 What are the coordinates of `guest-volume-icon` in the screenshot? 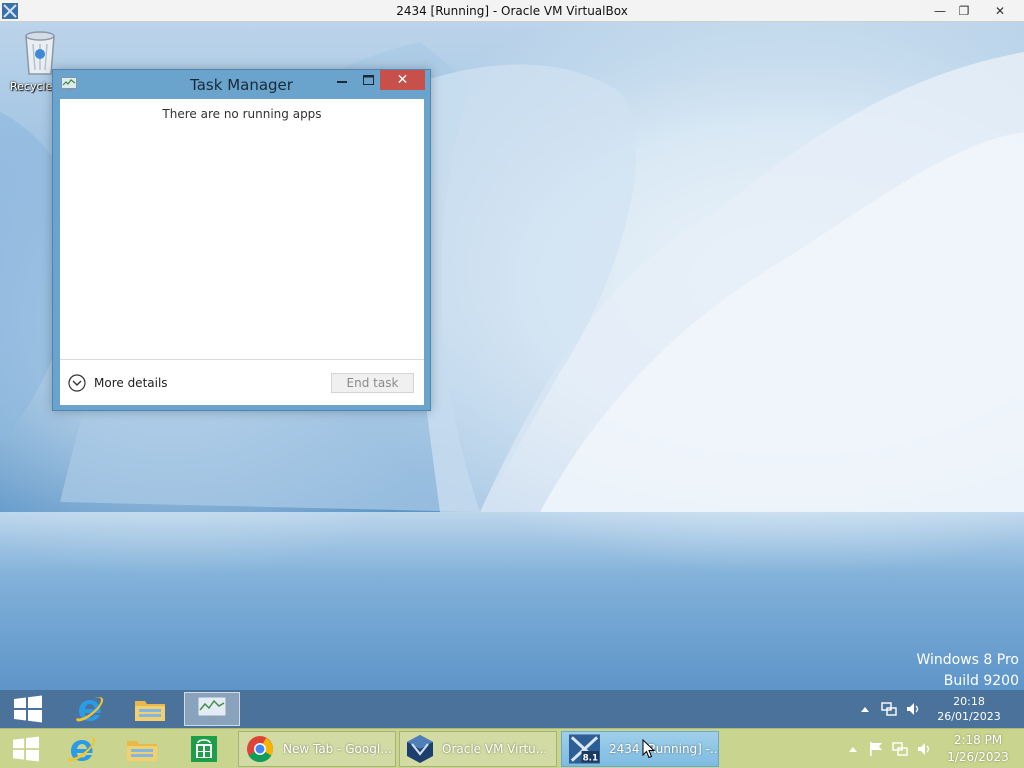 It's located at (913, 709).